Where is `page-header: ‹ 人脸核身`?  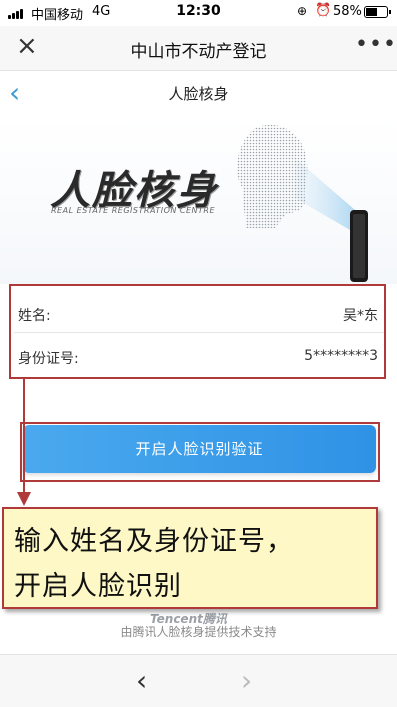
page-header: ‹ 人脸核身 is located at coordinates (198, 93).